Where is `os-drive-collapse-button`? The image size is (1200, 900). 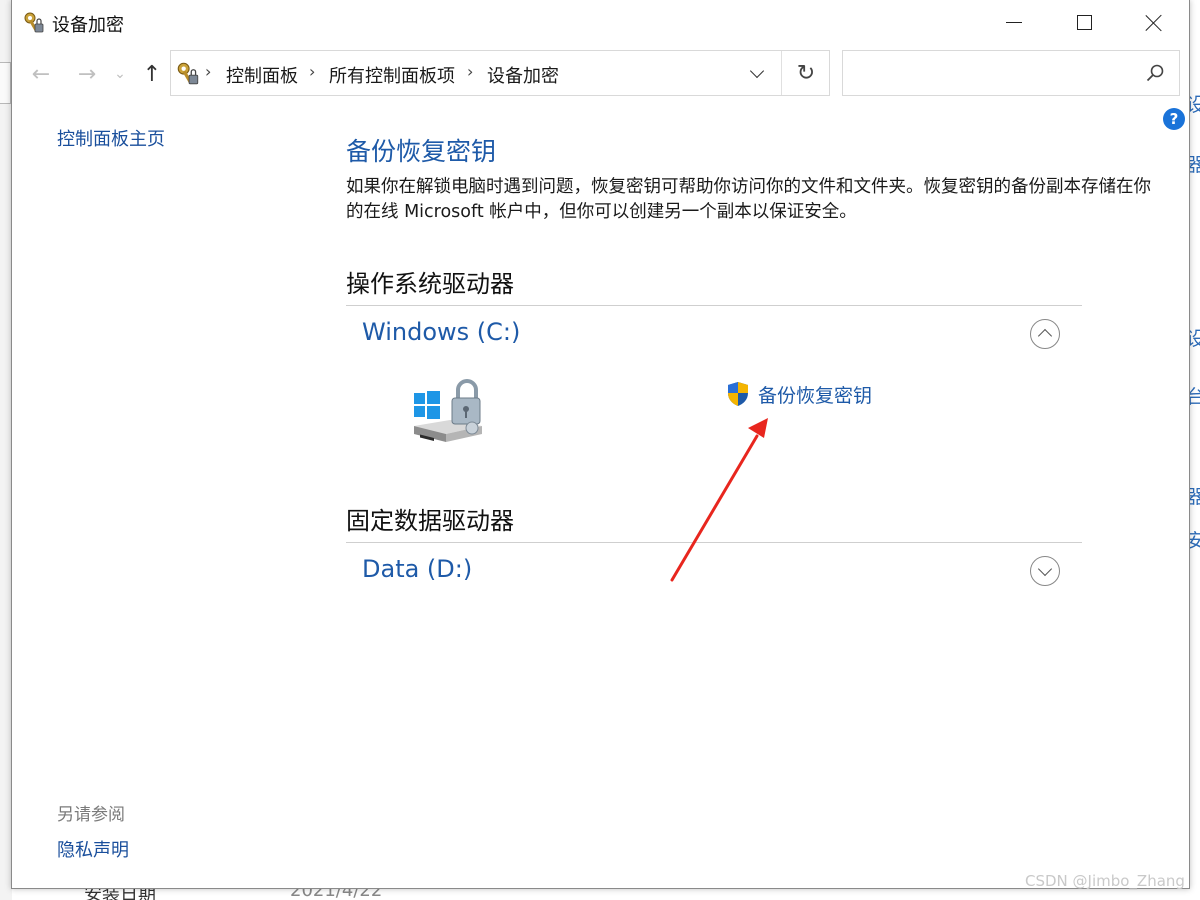
os-drive-collapse-button is located at coordinates (1045, 334).